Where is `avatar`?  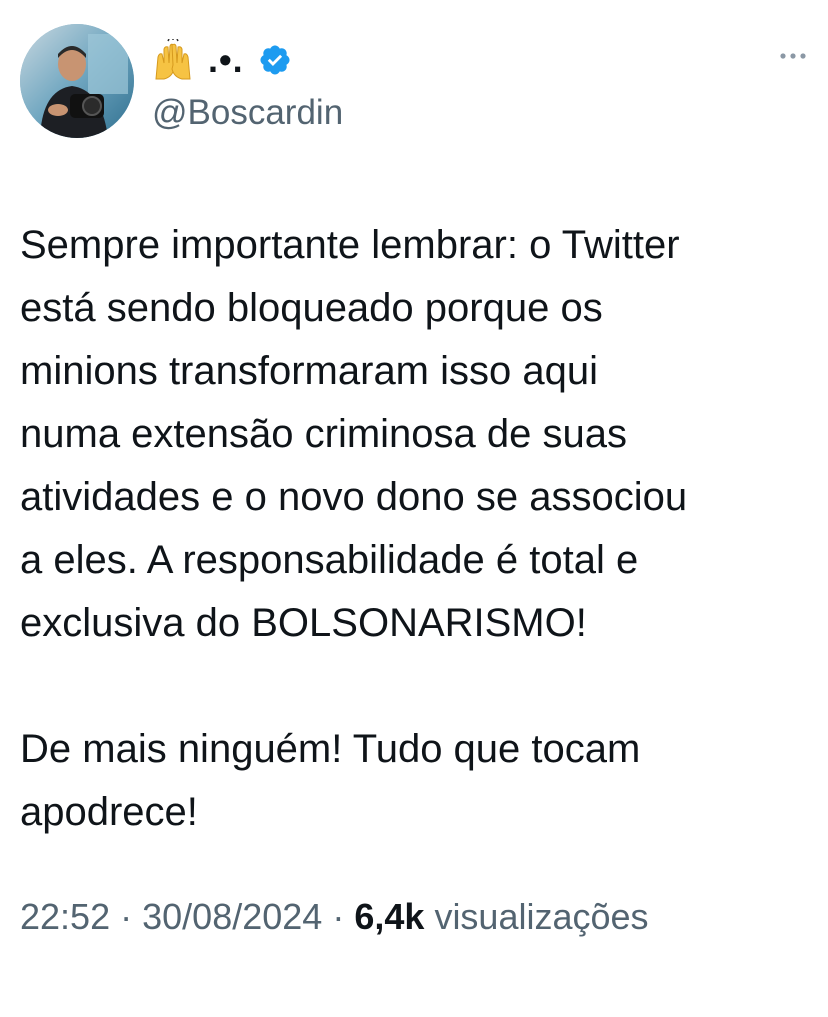 avatar is located at coordinates (77, 81).